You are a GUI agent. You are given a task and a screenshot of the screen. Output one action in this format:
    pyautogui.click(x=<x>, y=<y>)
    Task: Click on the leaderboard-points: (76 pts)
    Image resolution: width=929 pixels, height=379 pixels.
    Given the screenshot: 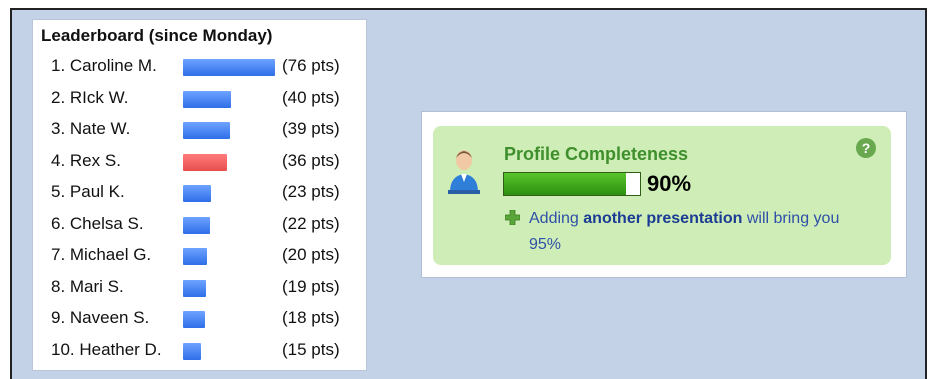 What is the action you would take?
    pyautogui.click(x=311, y=65)
    